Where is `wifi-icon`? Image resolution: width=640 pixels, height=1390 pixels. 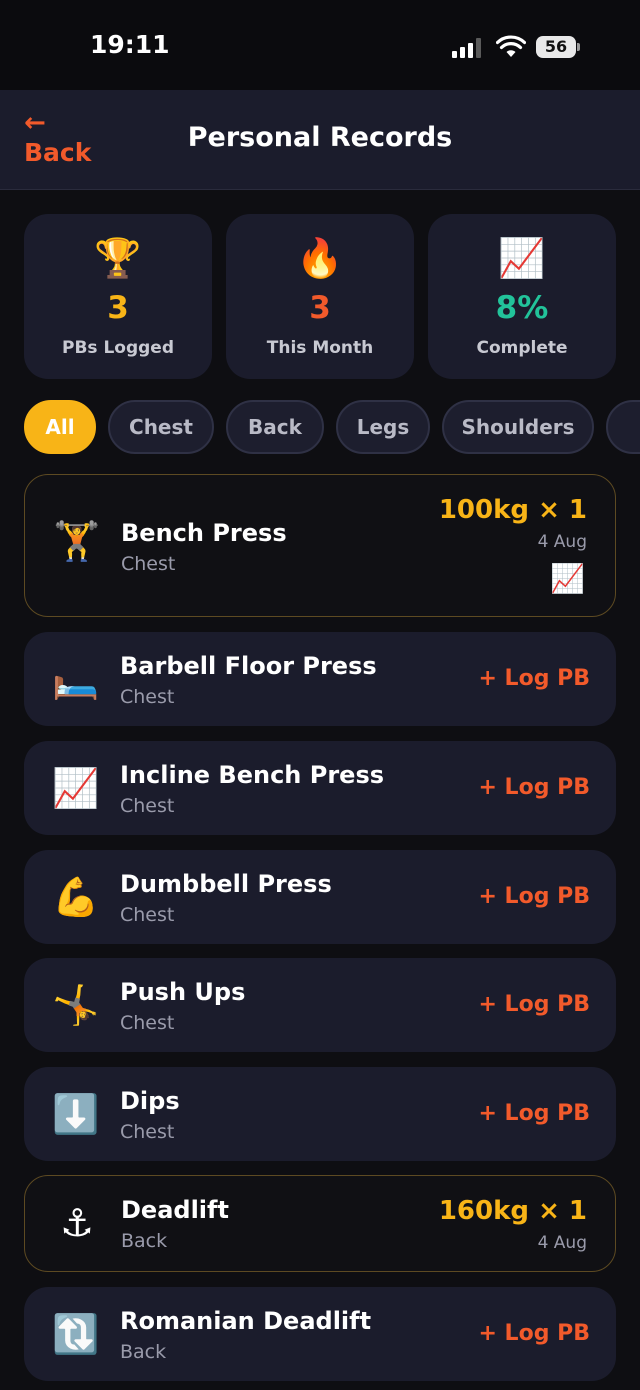
wifi-icon is located at coordinates (511, 46).